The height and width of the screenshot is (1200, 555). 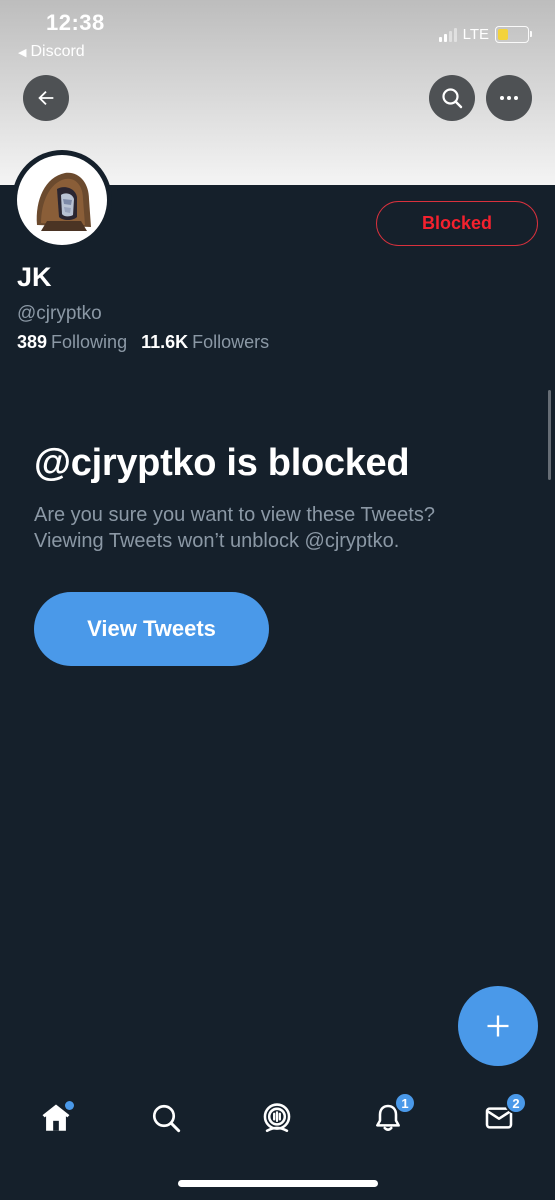 What do you see at coordinates (32, 342) in the screenshot?
I see `following-count: 389` at bounding box center [32, 342].